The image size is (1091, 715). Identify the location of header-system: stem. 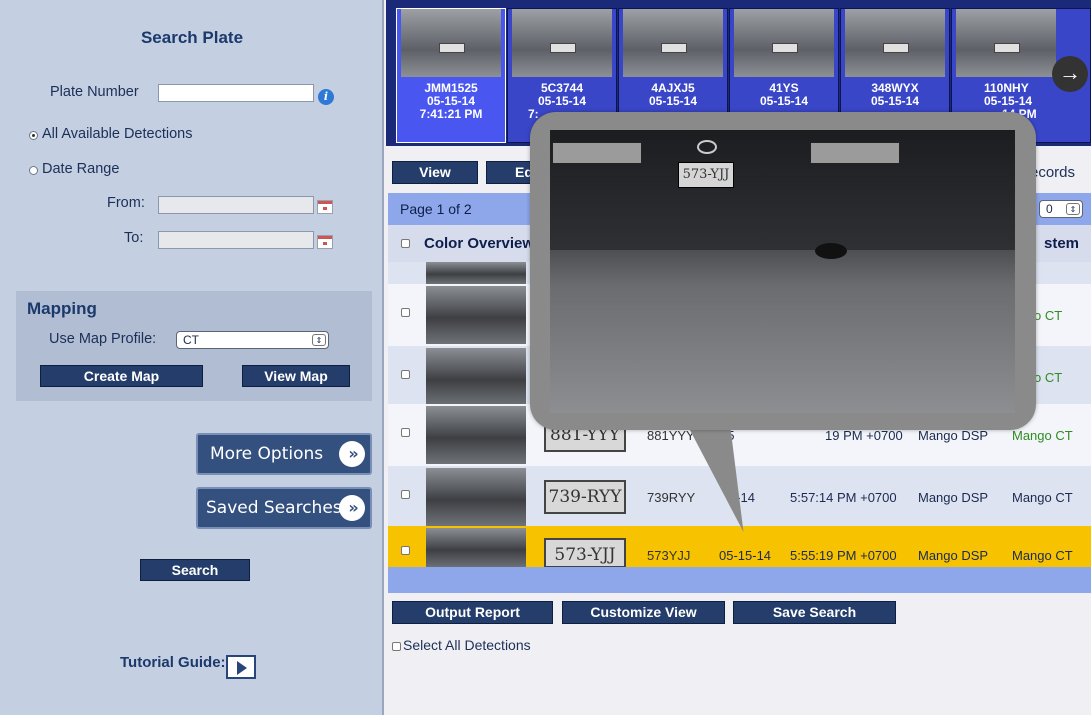
(1062, 243).